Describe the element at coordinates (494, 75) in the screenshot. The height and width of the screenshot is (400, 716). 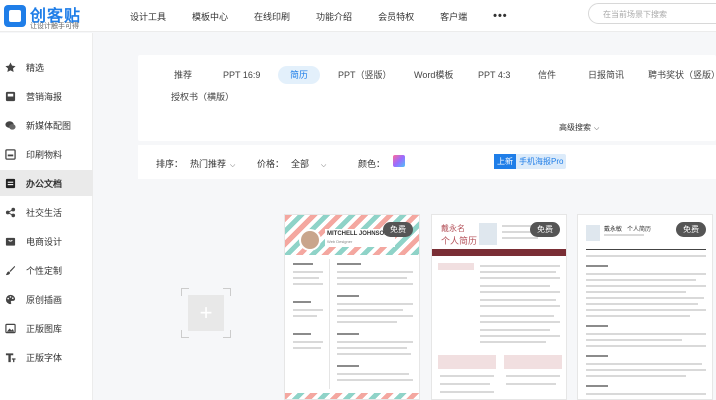
I see `tab-ppt-4-3: PPT 4:3` at that location.